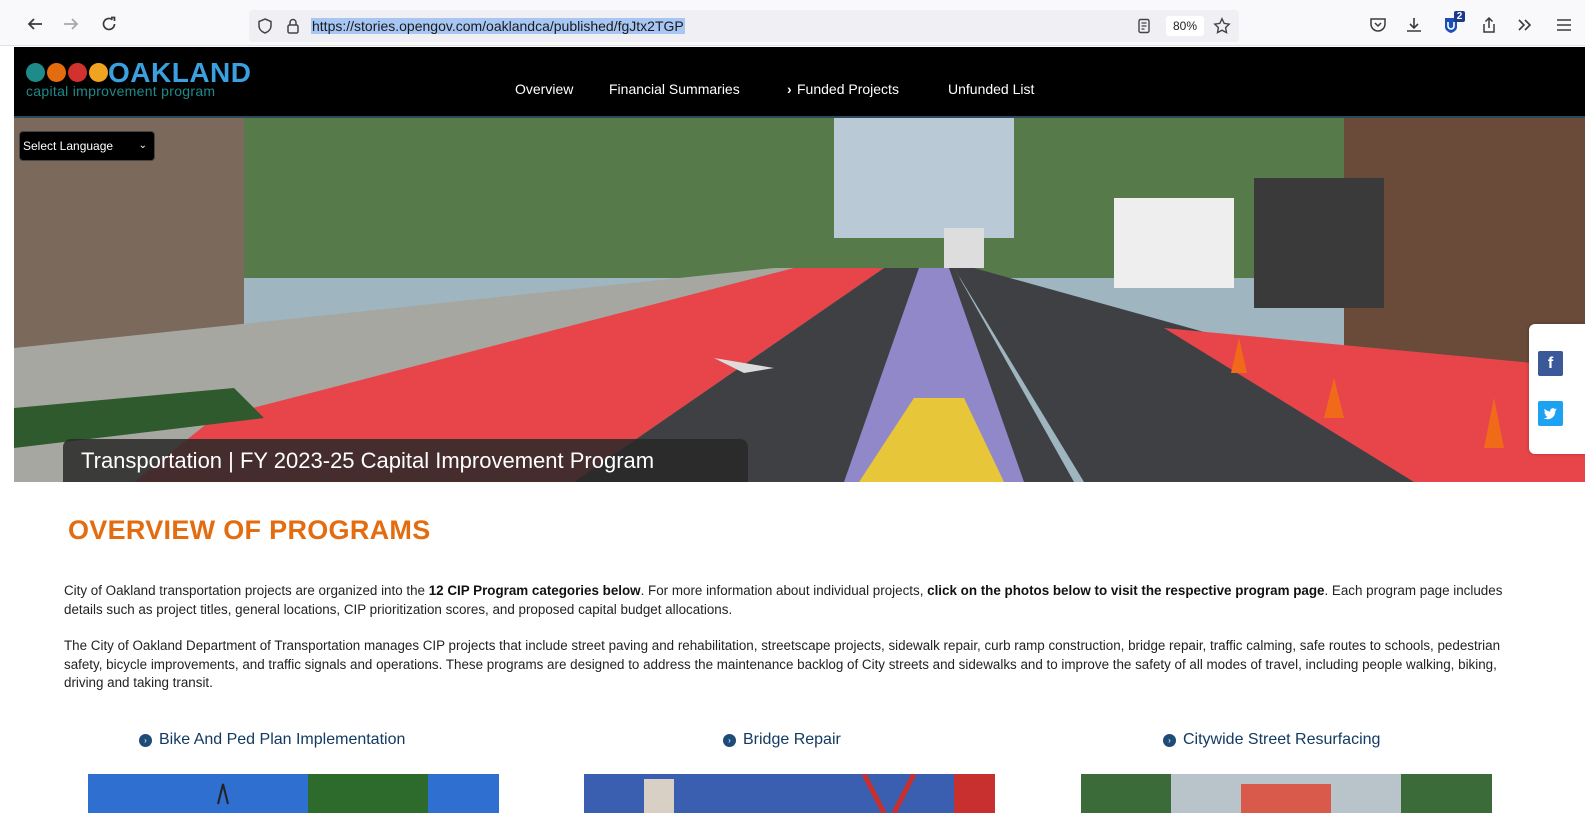 Image resolution: width=1585 pixels, height=813 pixels. I want to click on zoom-level: 80%, so click(1185, 26).